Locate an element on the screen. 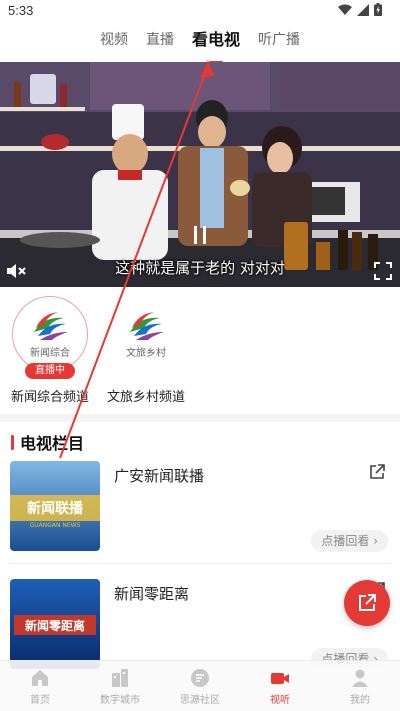 The image size is (400, 711). section-accent-bar is located at coordinates (12, 442).